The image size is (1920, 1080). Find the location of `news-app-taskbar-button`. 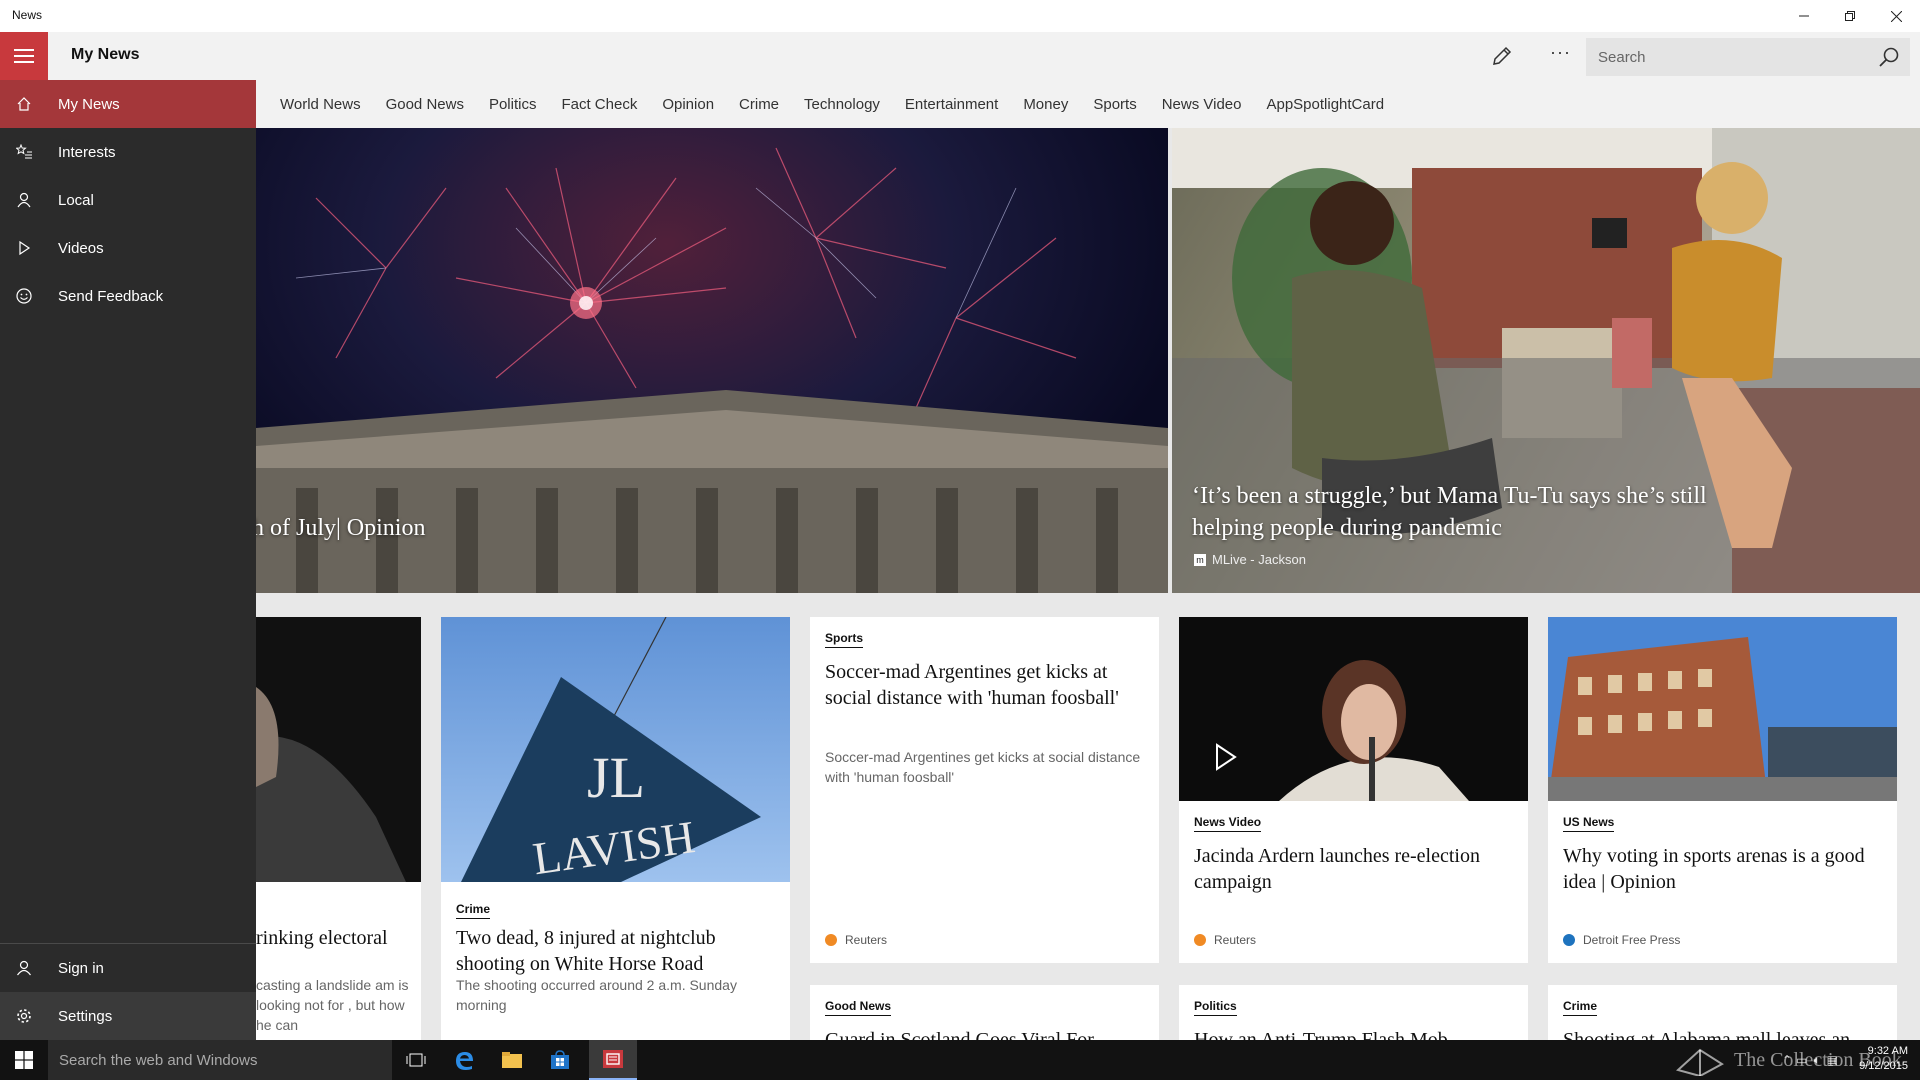

news-app-taskbar-button is located at coordinates (613, 1060).